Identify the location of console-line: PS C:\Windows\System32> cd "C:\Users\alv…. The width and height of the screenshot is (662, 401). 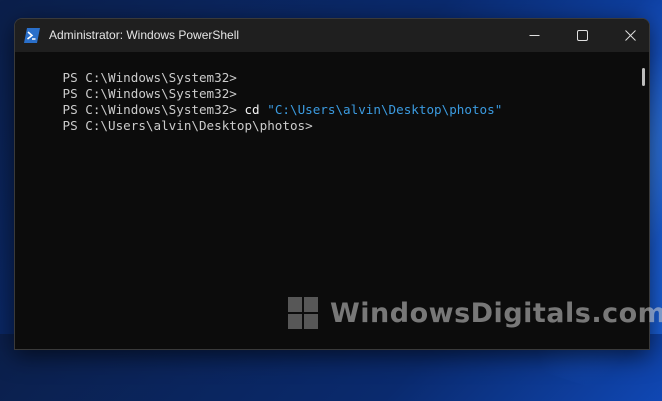
(260, 101).